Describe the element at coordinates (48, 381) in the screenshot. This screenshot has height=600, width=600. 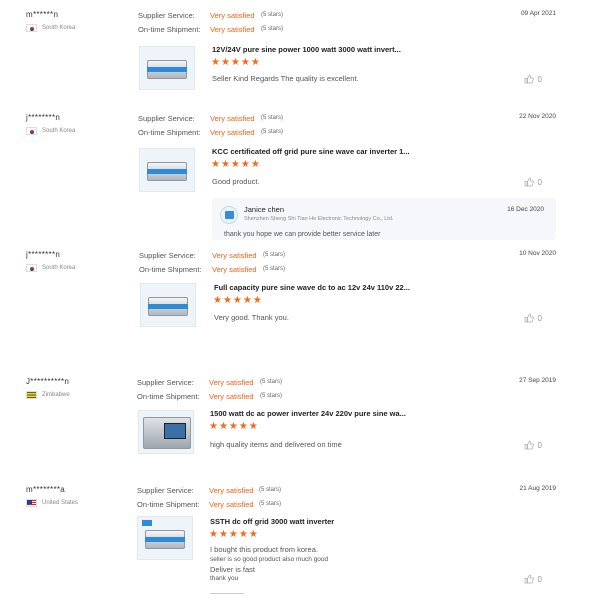
I see `reviewer-name: J**********n` at that location.